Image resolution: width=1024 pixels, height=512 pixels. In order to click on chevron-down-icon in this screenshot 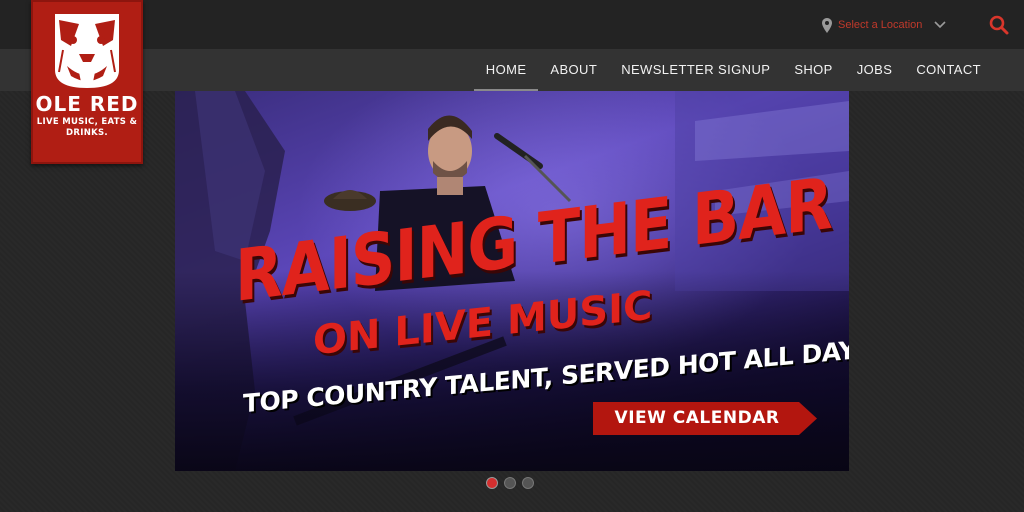, I will do `click(940, 25)`.